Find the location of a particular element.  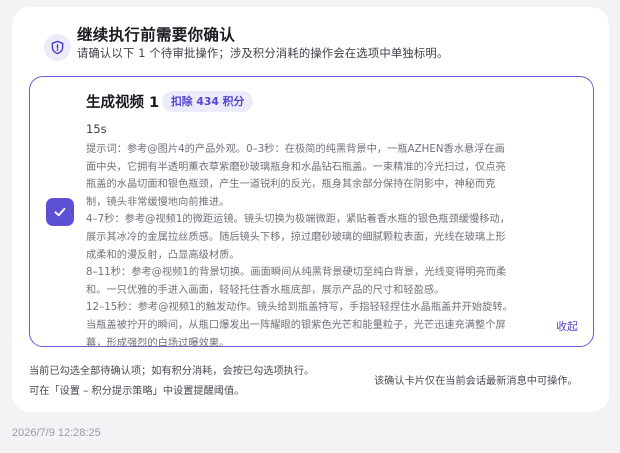

collapse-button: 收起 is located at coordinates (567, 326).